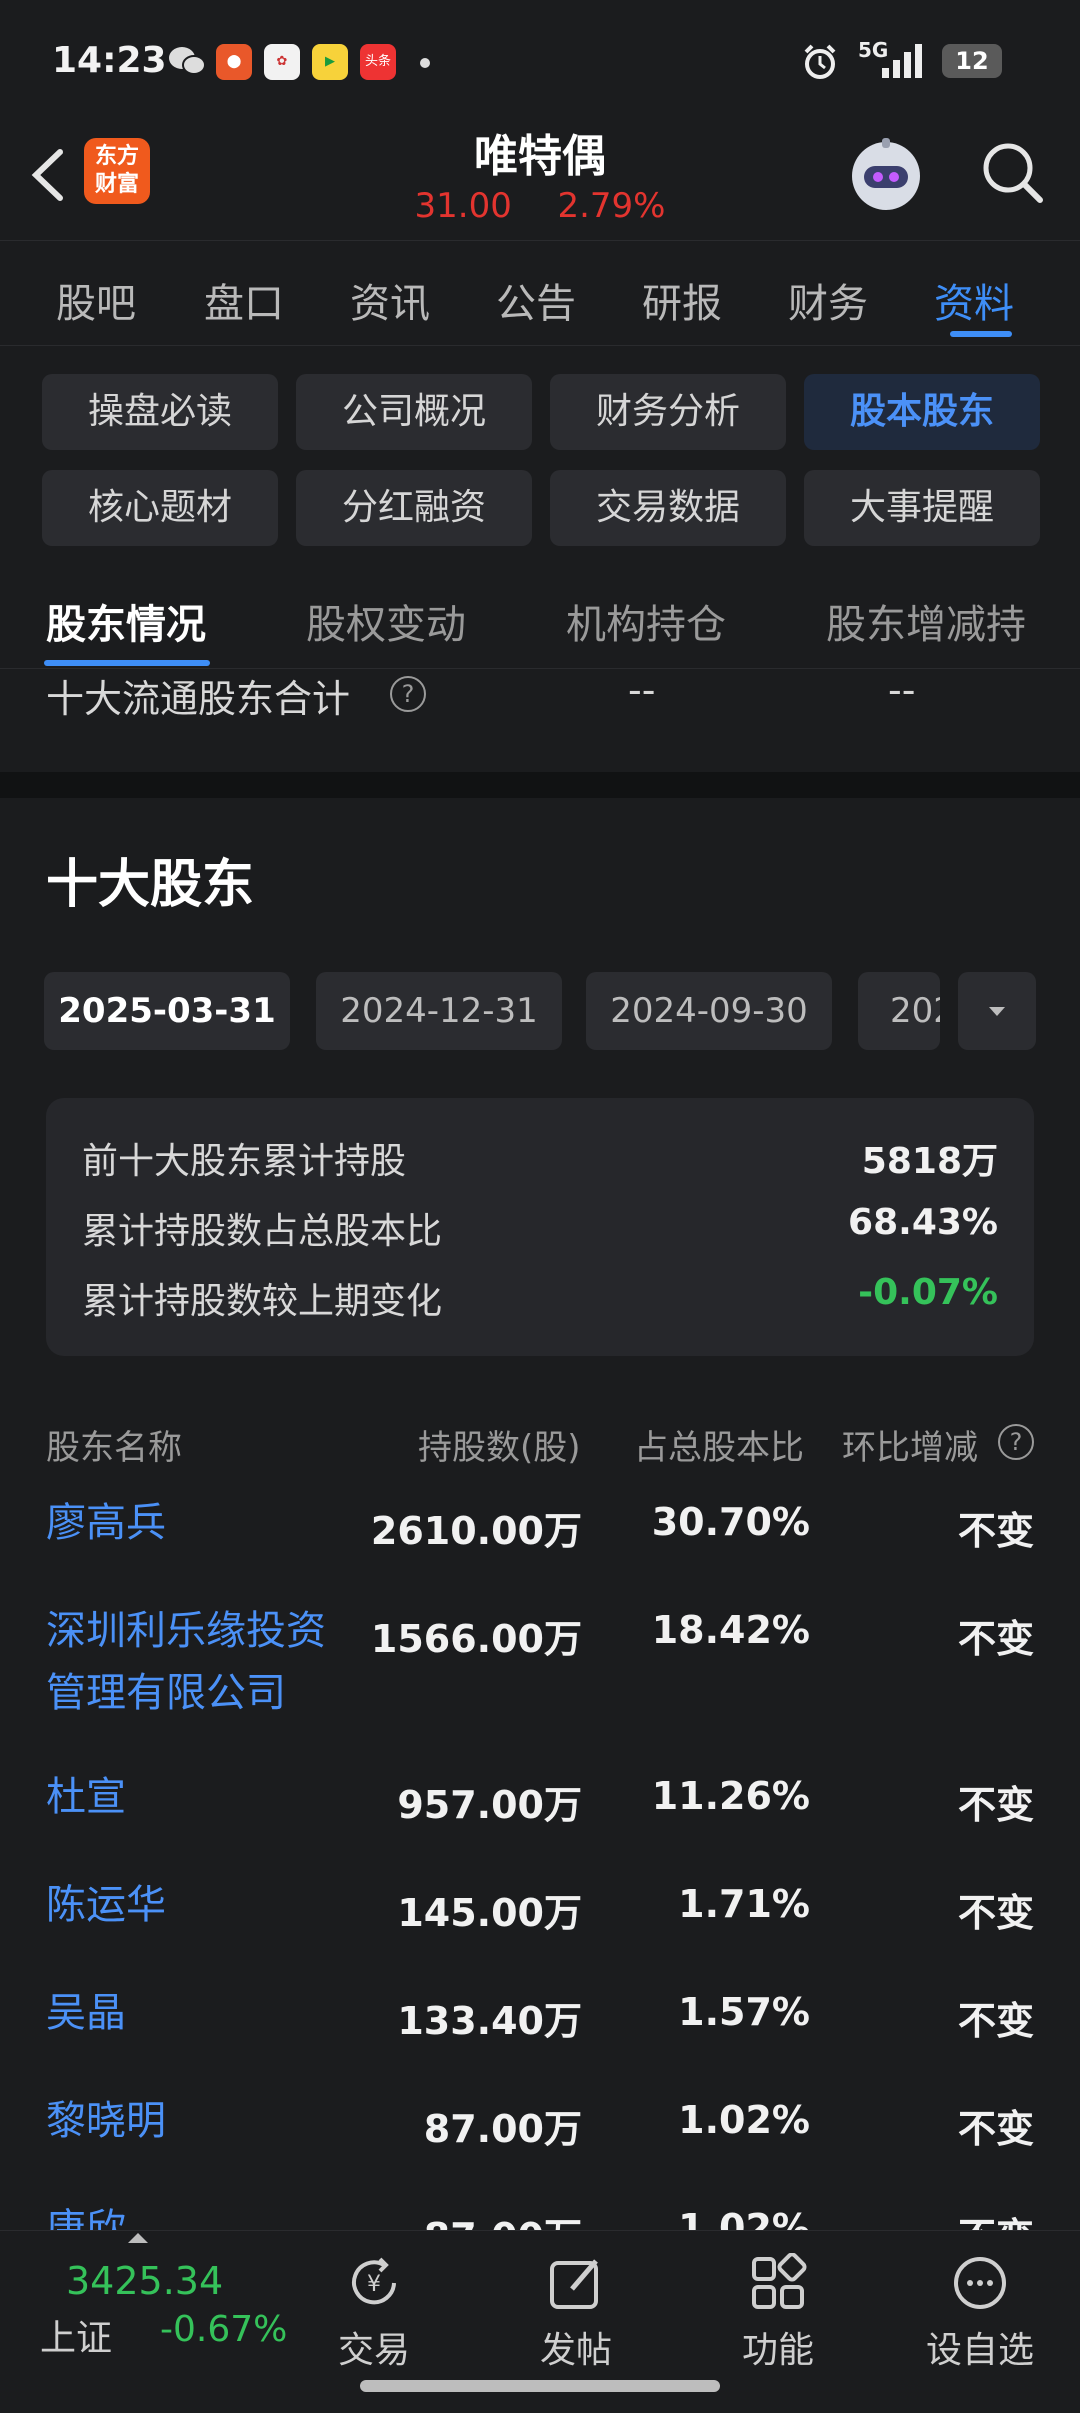 The height and width of the screenshot is (2413, 1080). I want to click on index-name: 上证, so click(76, 2338).